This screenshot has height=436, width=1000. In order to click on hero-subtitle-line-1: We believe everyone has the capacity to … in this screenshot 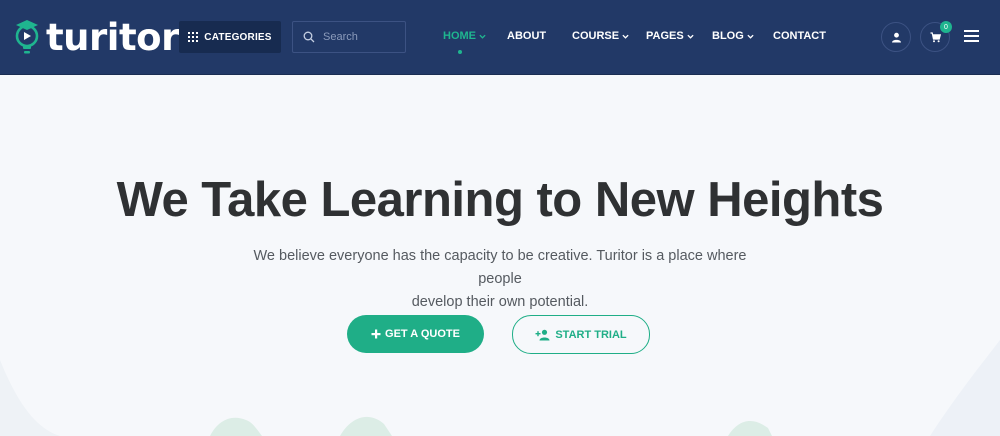, I will do `click(500, 267)`.